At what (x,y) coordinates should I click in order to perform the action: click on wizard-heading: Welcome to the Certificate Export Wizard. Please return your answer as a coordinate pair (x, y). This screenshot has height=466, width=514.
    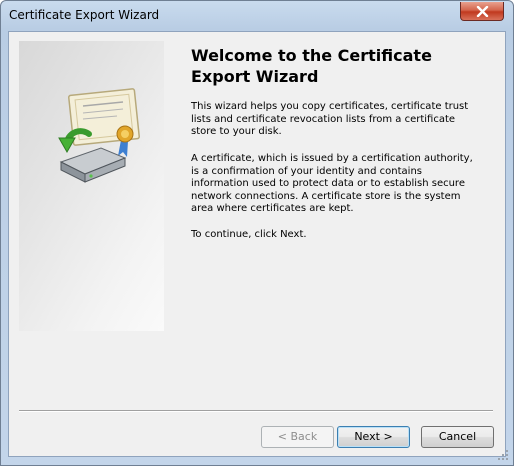
    Looking at the image, I should click on (311, 66).